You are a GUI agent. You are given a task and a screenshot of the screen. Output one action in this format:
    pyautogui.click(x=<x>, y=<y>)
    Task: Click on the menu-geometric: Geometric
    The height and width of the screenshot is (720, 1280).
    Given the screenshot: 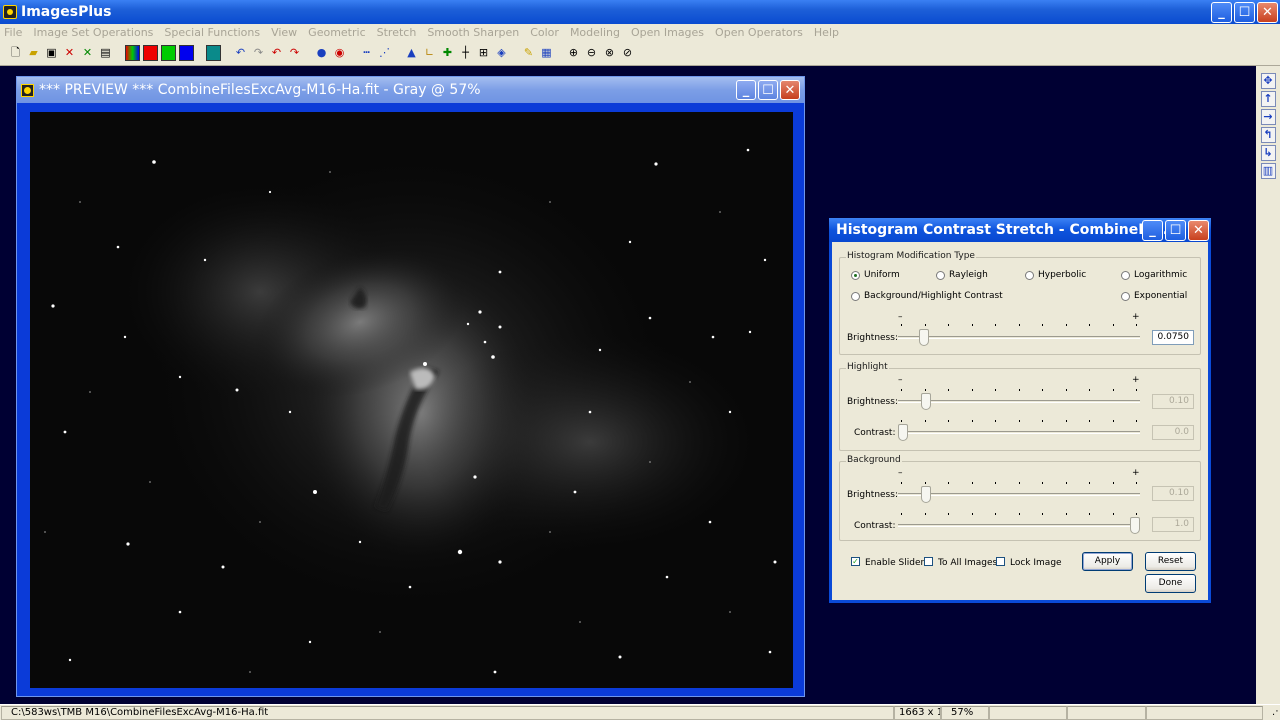 What is the action you would take?
    pyautogui.click(x=336, y=32)
    